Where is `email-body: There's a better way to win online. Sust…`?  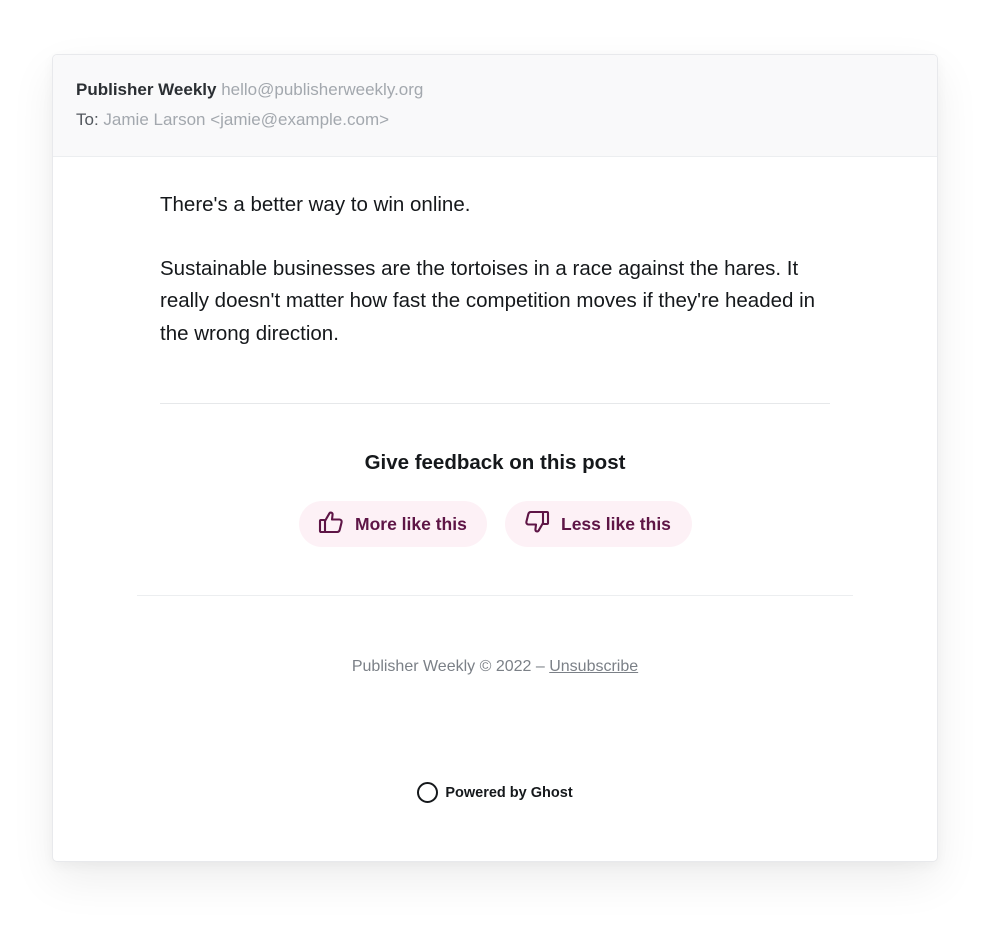 email-body: There's a better way to win online. Sust… is located at coordinates (496, 269).